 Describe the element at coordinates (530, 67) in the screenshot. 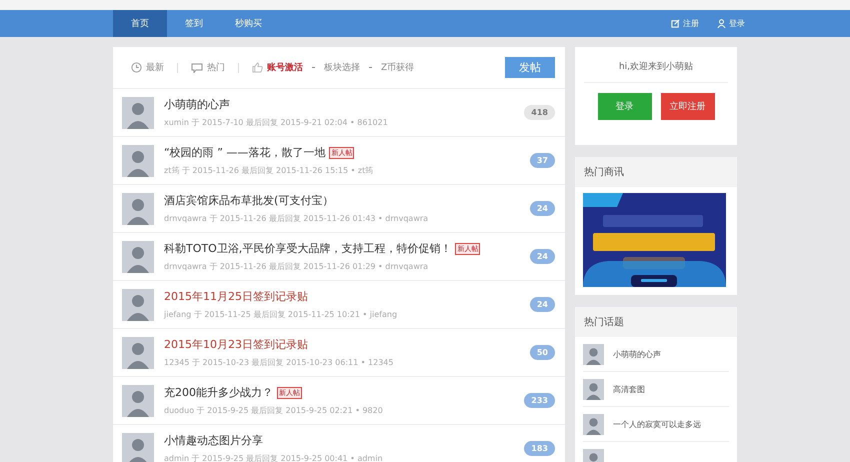

I see `new-post-button: 发帖` at that location.